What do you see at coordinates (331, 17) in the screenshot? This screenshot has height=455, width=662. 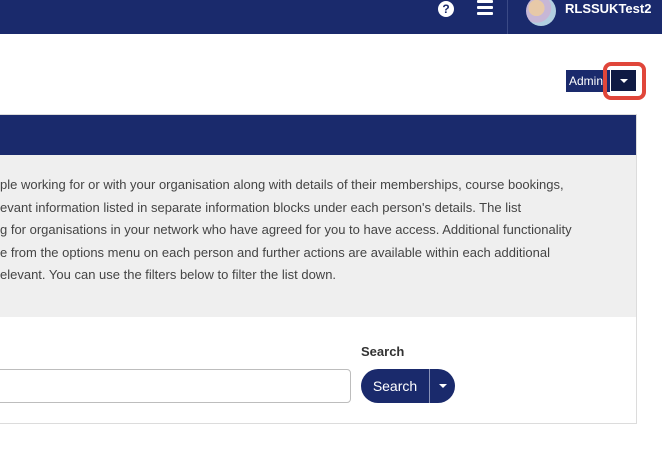 I see `top-navbar: ? RLSSUKTest2` at bounding box center [331, 17].